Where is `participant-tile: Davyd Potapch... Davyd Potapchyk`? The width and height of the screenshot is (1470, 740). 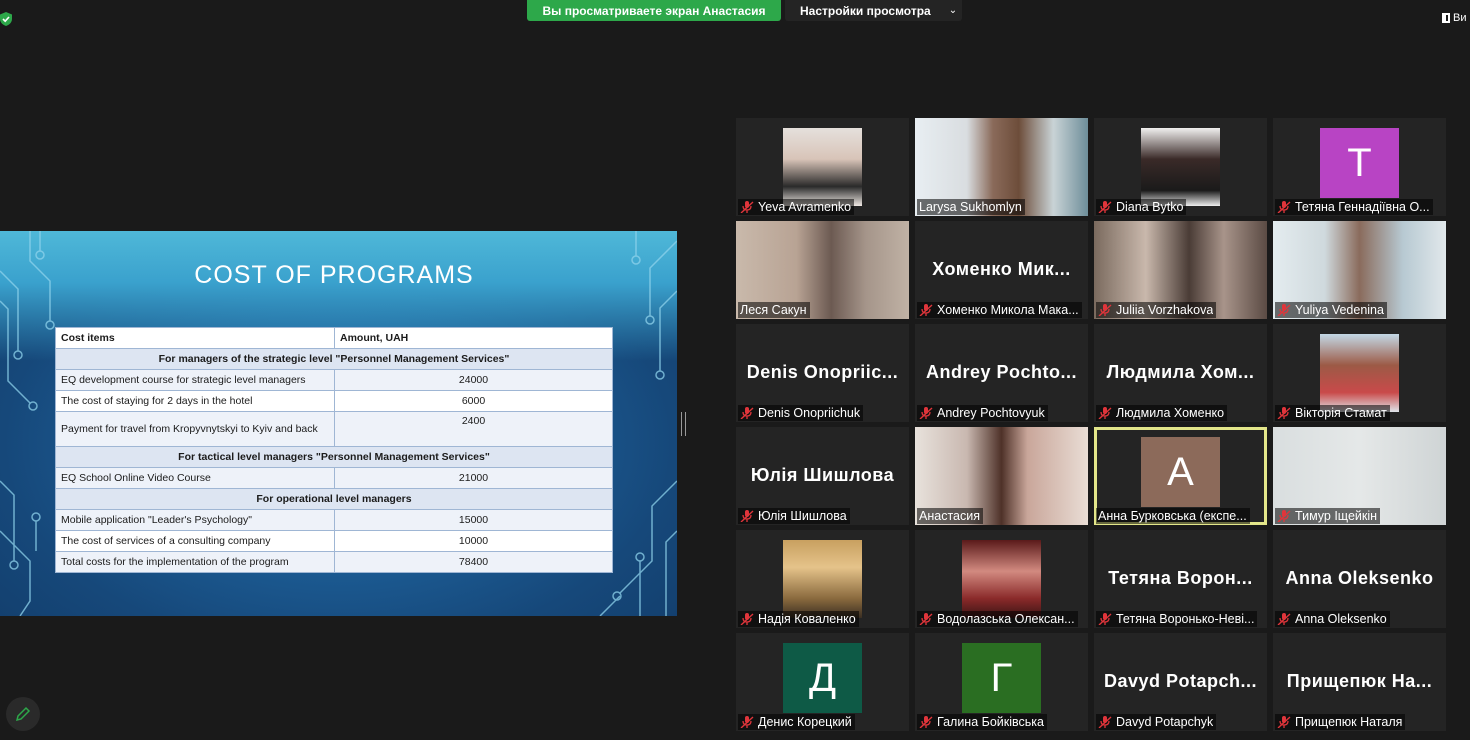
participant-tile: Davyd Potapch... Davyd Potapchyk is located at coordinates (1180, 682).